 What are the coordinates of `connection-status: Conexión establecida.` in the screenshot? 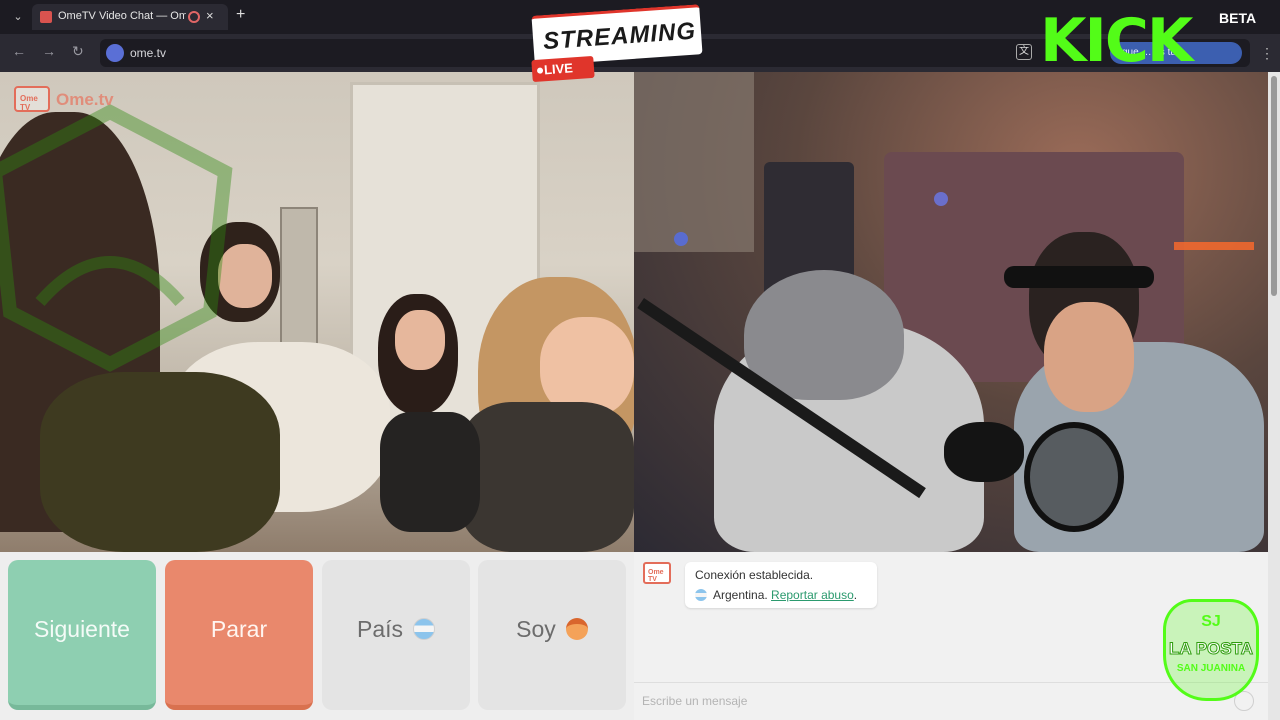 It's located at (754, 575).